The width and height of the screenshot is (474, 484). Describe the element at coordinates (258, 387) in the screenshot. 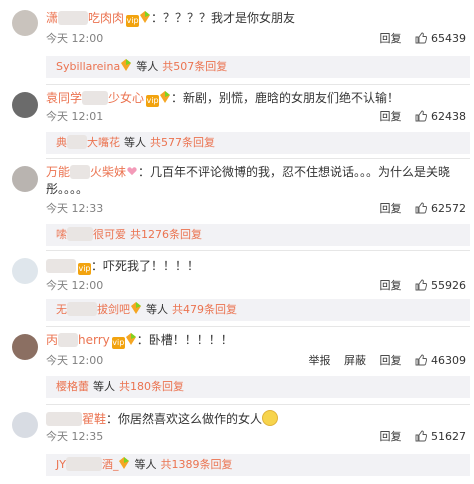

I see `reply-summary-bar: 樱格蕾 等人 共180条回复` at that location.